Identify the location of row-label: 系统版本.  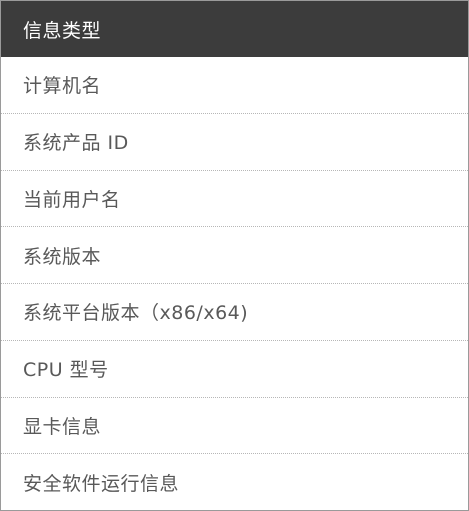
(62, 256).